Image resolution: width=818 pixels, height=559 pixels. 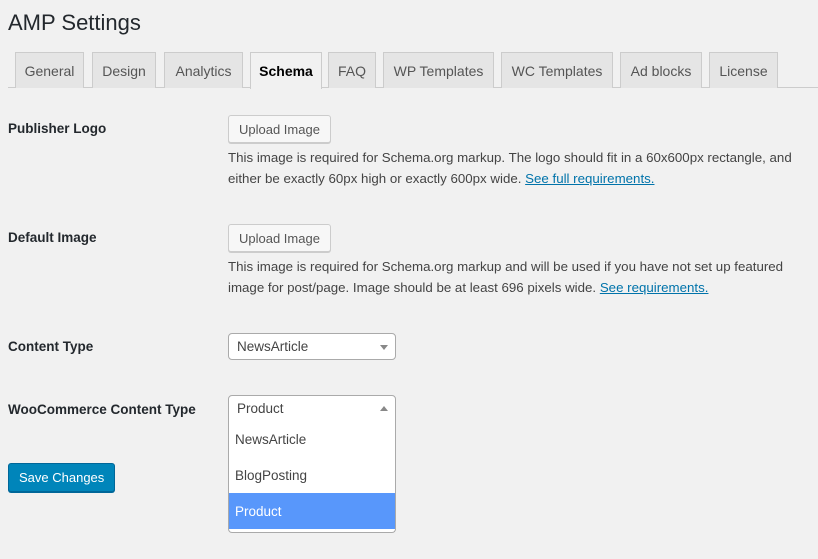 I want to click on wc-content-type-dropdown: NewsArticle BlogPosting Product, so click(x=312, y=477).